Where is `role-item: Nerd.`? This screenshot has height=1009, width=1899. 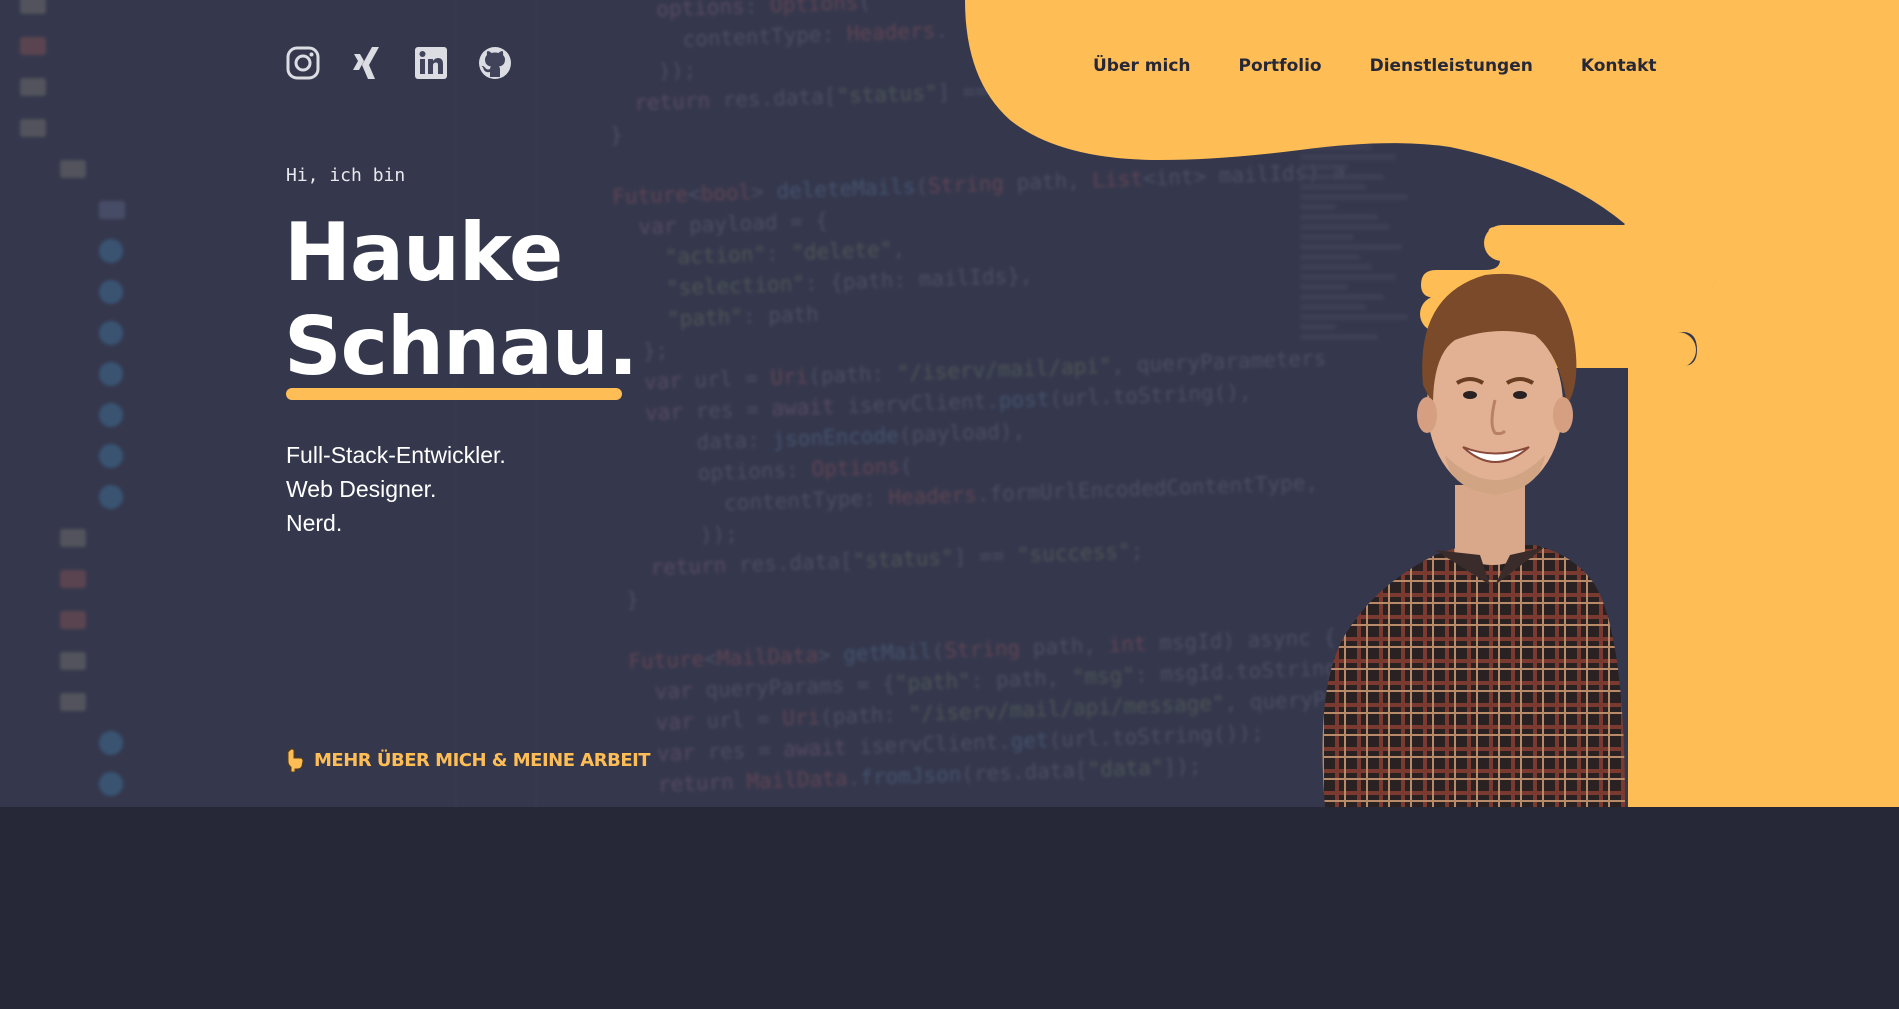
role-item: Nerd. is located at coordinates (314, 523).